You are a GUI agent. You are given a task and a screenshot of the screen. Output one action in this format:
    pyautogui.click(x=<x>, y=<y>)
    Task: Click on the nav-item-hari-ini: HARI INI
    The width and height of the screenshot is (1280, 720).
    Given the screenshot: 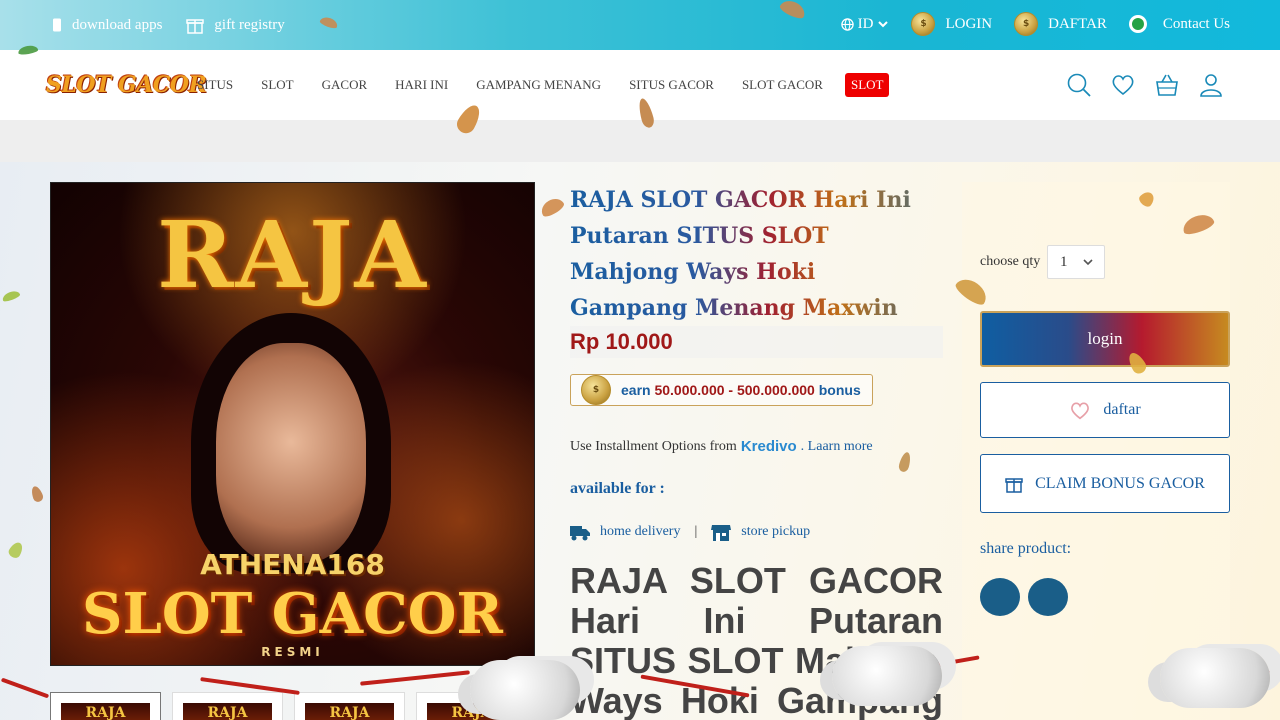 What is the action you would take?
    pyautogui.click(x=421, y=85)
    